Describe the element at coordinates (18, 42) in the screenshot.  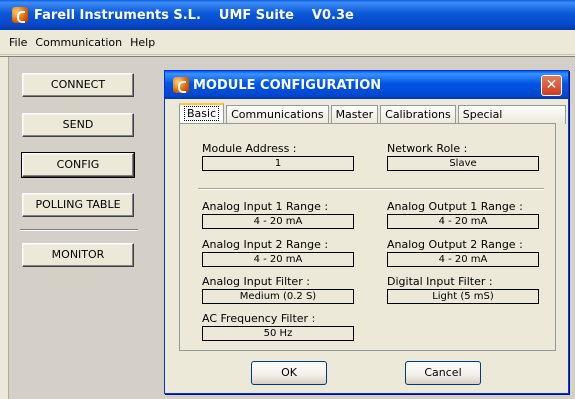
I see `menu-file: File` at that location.